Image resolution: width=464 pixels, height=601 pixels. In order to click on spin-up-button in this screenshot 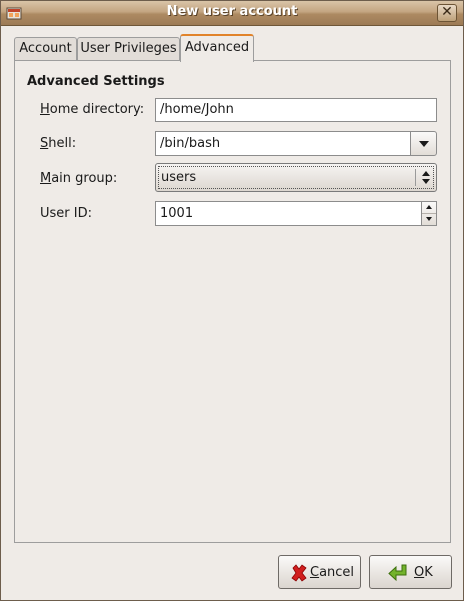, I will do `click(429, 208)`.